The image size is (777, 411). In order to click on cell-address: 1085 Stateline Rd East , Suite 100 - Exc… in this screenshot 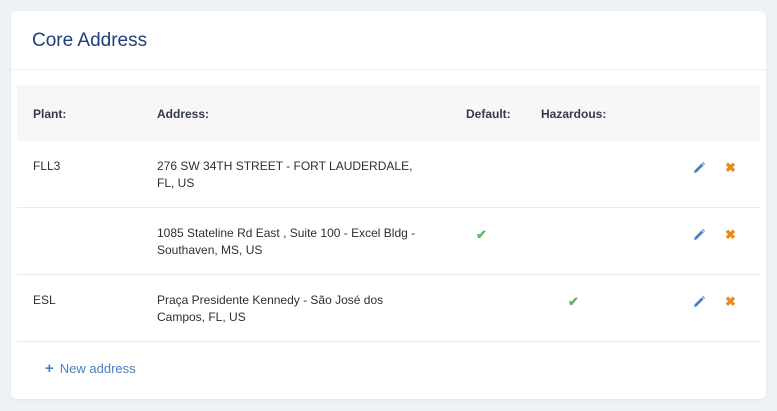, I will do `click(286, 241)`.